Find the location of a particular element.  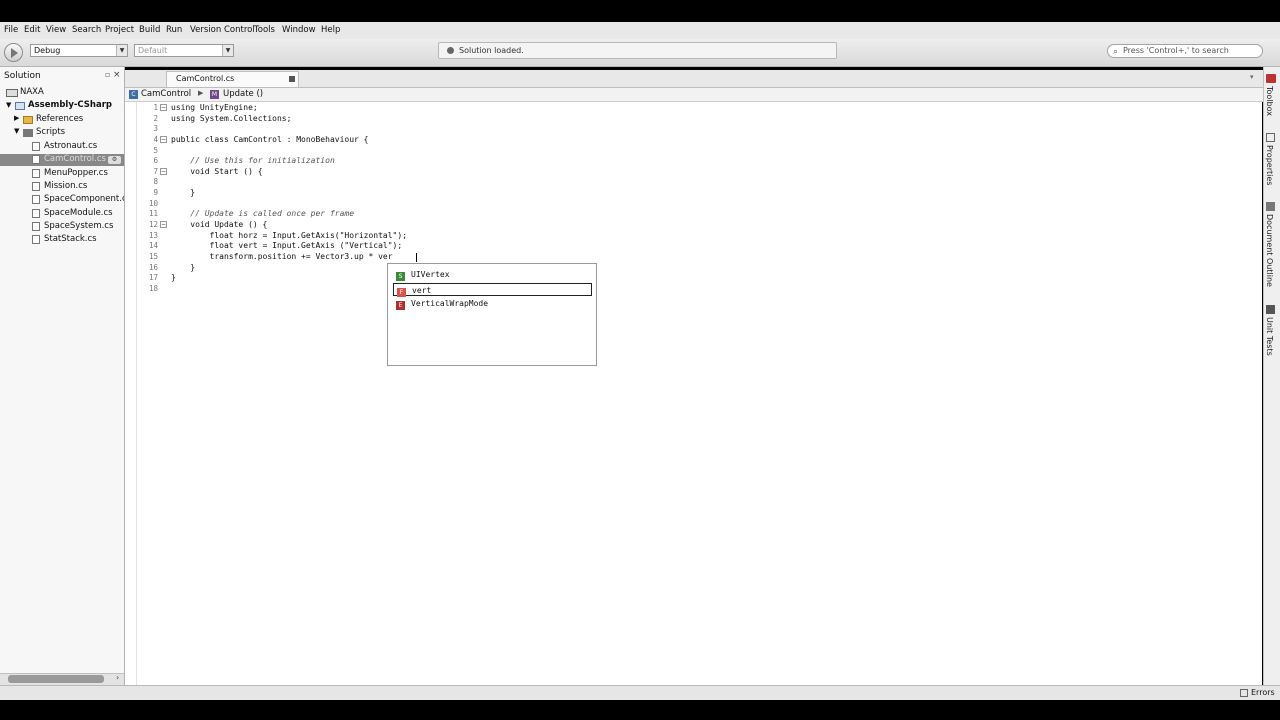

collapse-icon: ▶ is located at coordinates (16, 118).